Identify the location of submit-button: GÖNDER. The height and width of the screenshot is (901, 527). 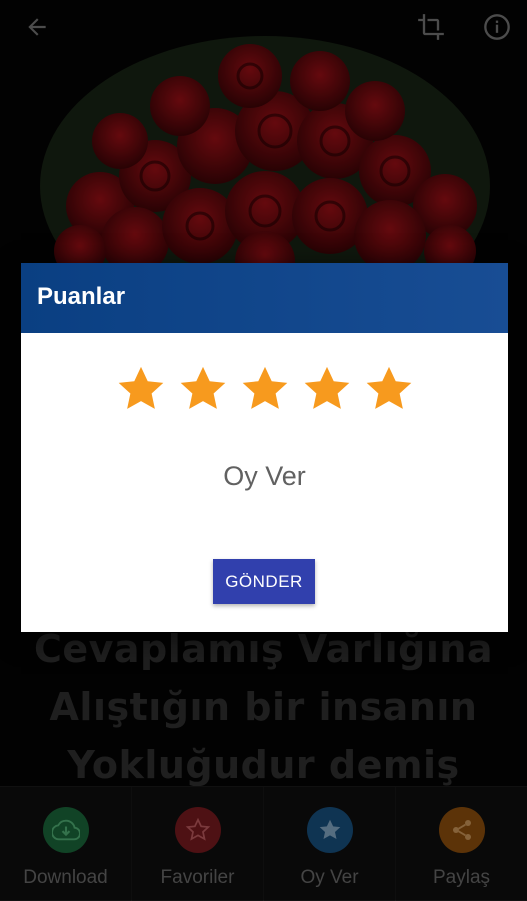
(264, 581).